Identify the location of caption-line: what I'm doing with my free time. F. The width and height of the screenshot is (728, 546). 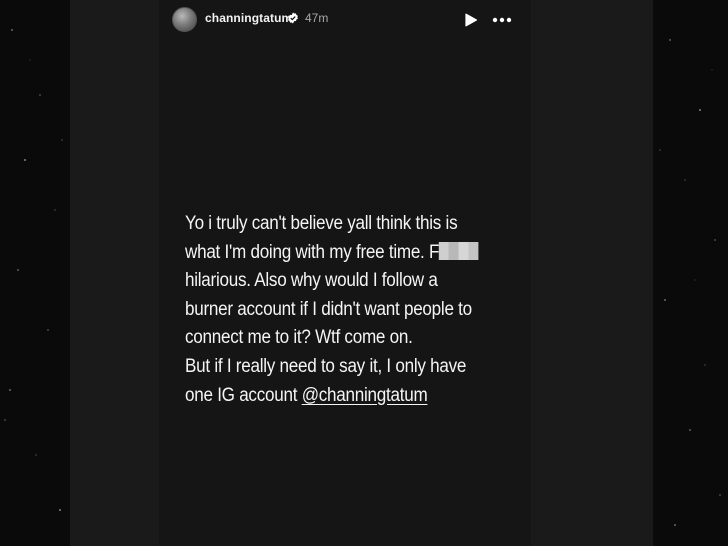
(338, 253).